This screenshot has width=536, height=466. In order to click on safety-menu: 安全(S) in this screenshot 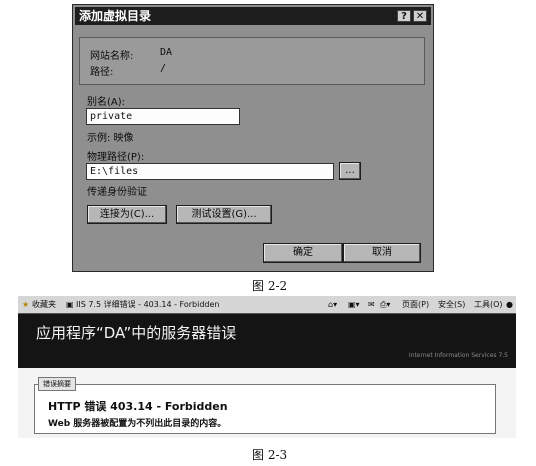, I will do `click(451, 304)`.